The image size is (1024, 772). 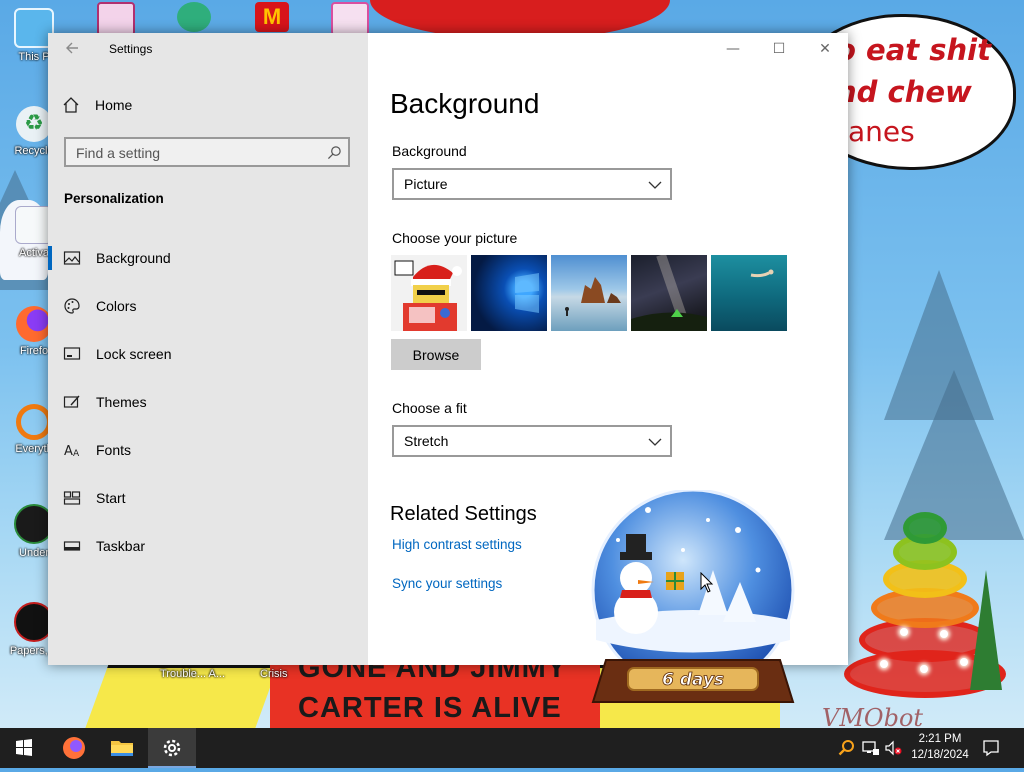 What do you see at coordinates (72, 258) in the screenshot?
I see `background-icon` at bounding box center [72, 258].